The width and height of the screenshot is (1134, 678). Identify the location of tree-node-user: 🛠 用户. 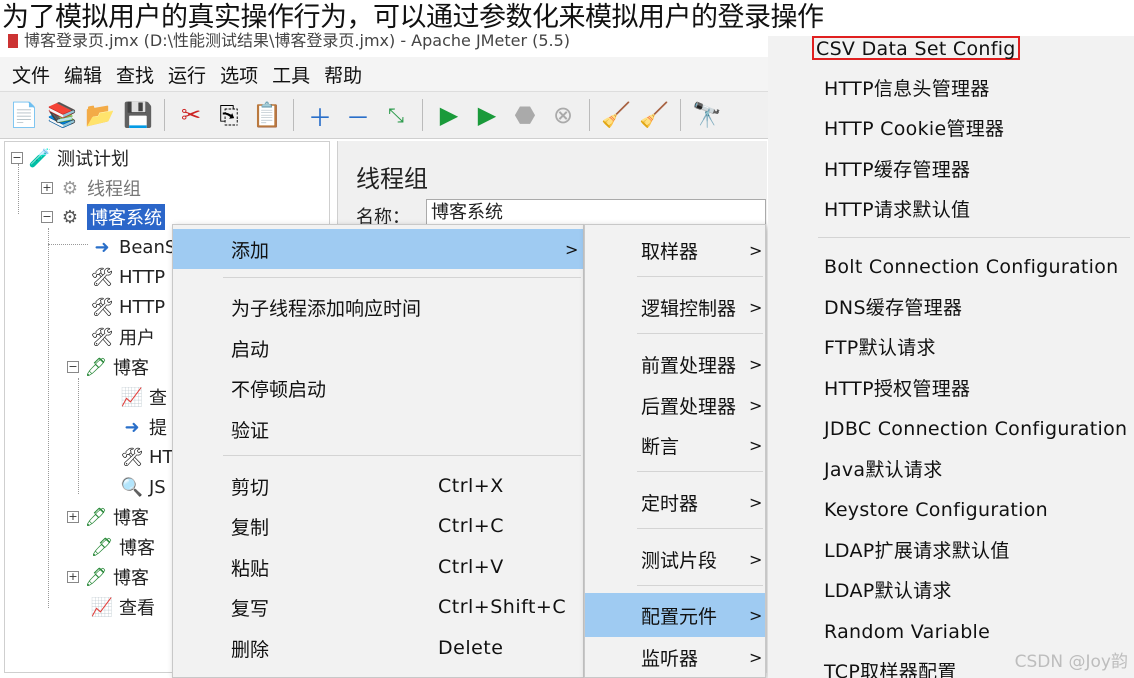
(123, 337).